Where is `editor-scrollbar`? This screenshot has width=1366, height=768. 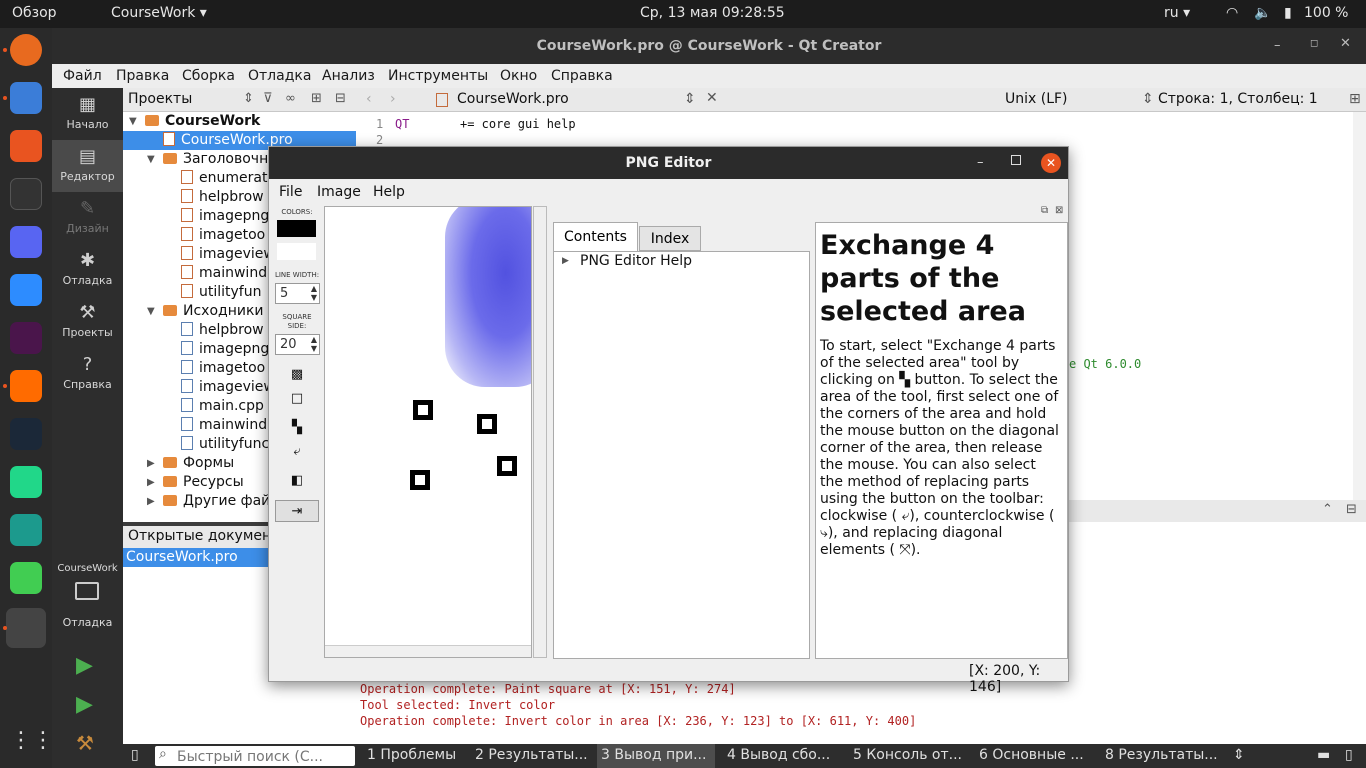 editor-scrollbar is located at coordinates (1359, 317).